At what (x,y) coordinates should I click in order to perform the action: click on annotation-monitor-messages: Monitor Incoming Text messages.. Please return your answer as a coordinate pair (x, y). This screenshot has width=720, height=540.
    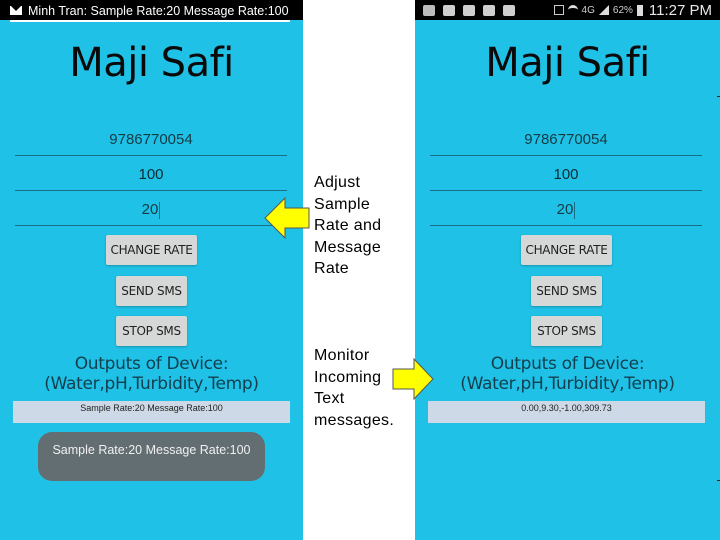
    Looking at the image, I should click on (354, 388).